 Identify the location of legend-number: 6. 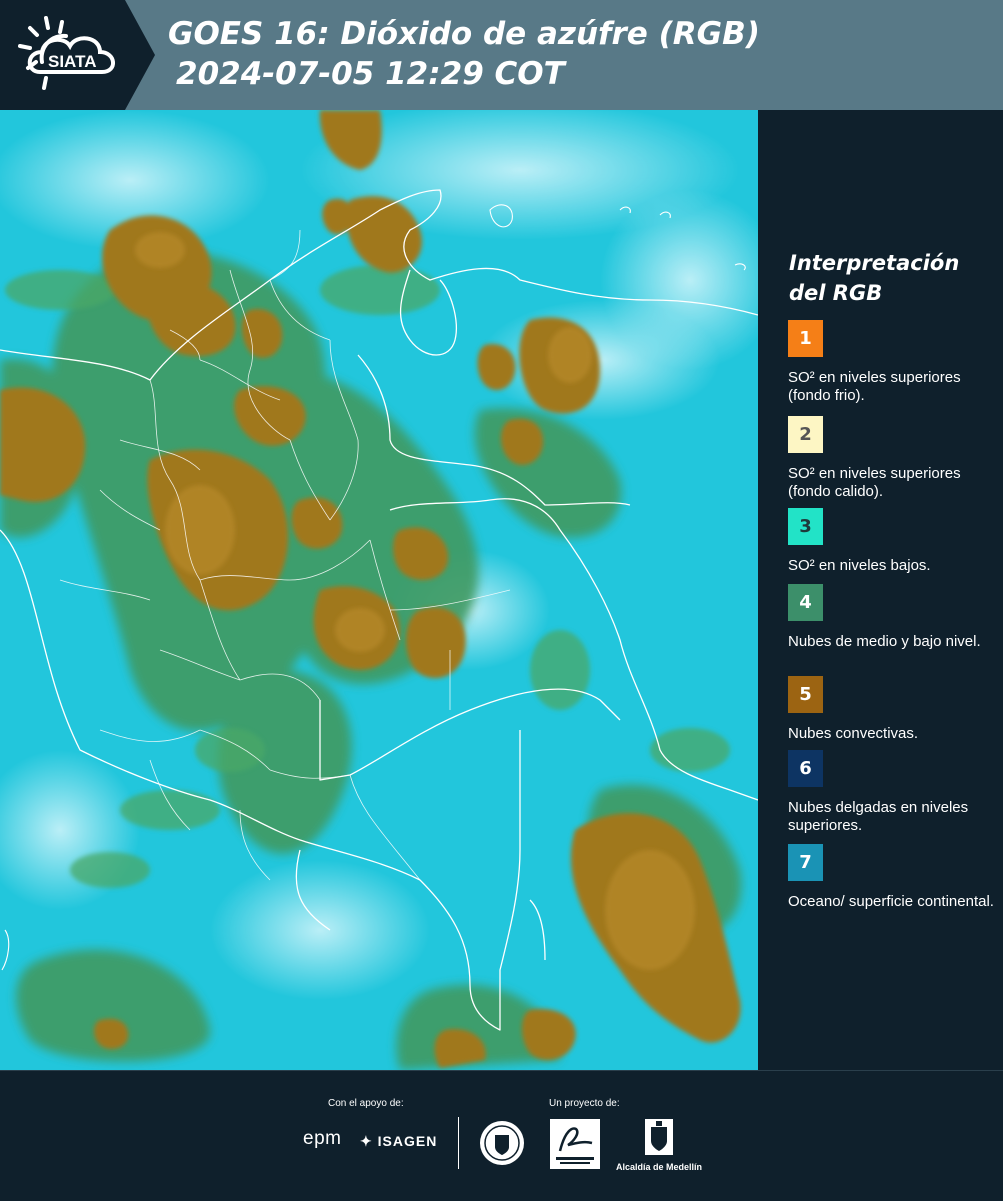
(805, 768).